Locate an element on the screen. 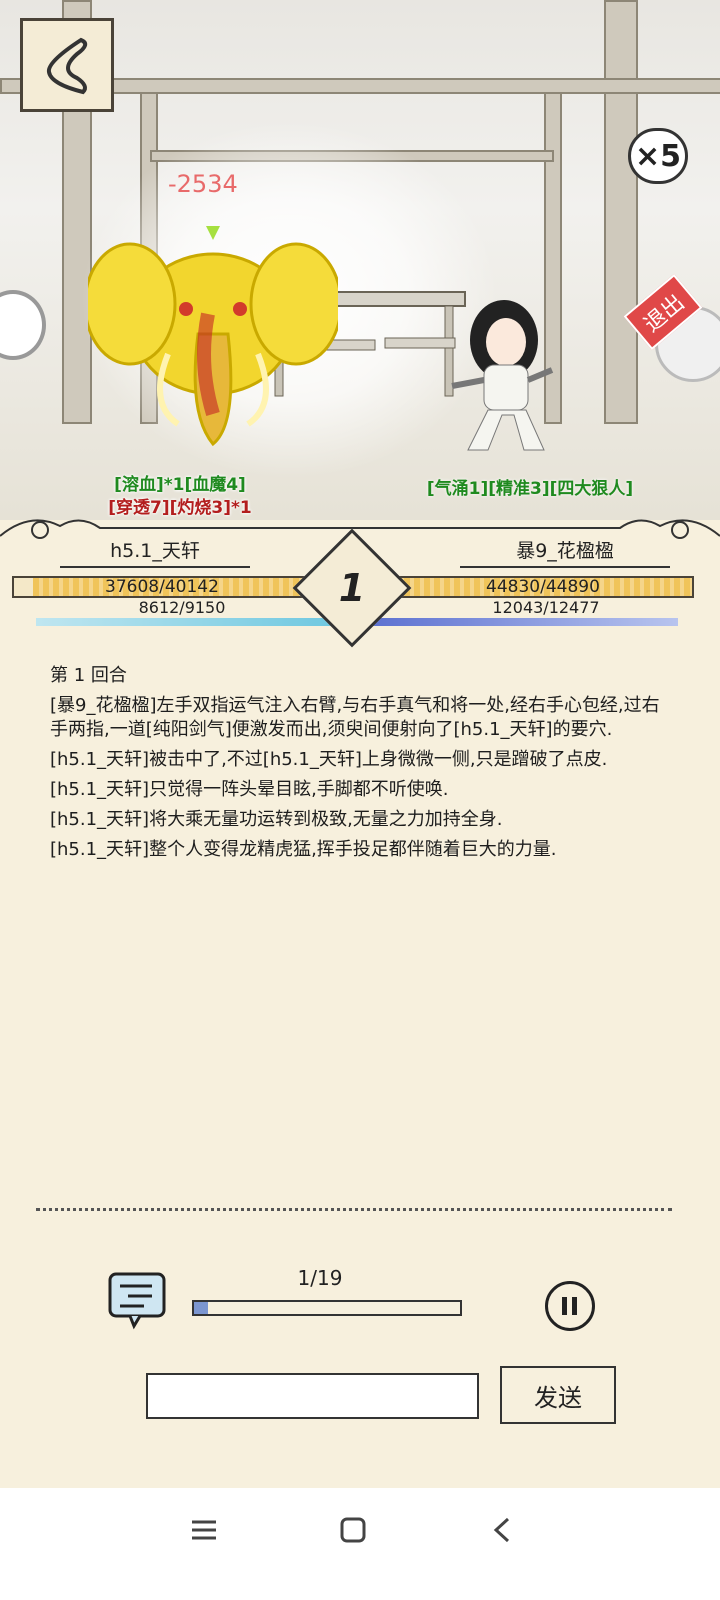 The height and width of the screenshot is (1600, 720). chat-input is located at coordinates (312, 1396).